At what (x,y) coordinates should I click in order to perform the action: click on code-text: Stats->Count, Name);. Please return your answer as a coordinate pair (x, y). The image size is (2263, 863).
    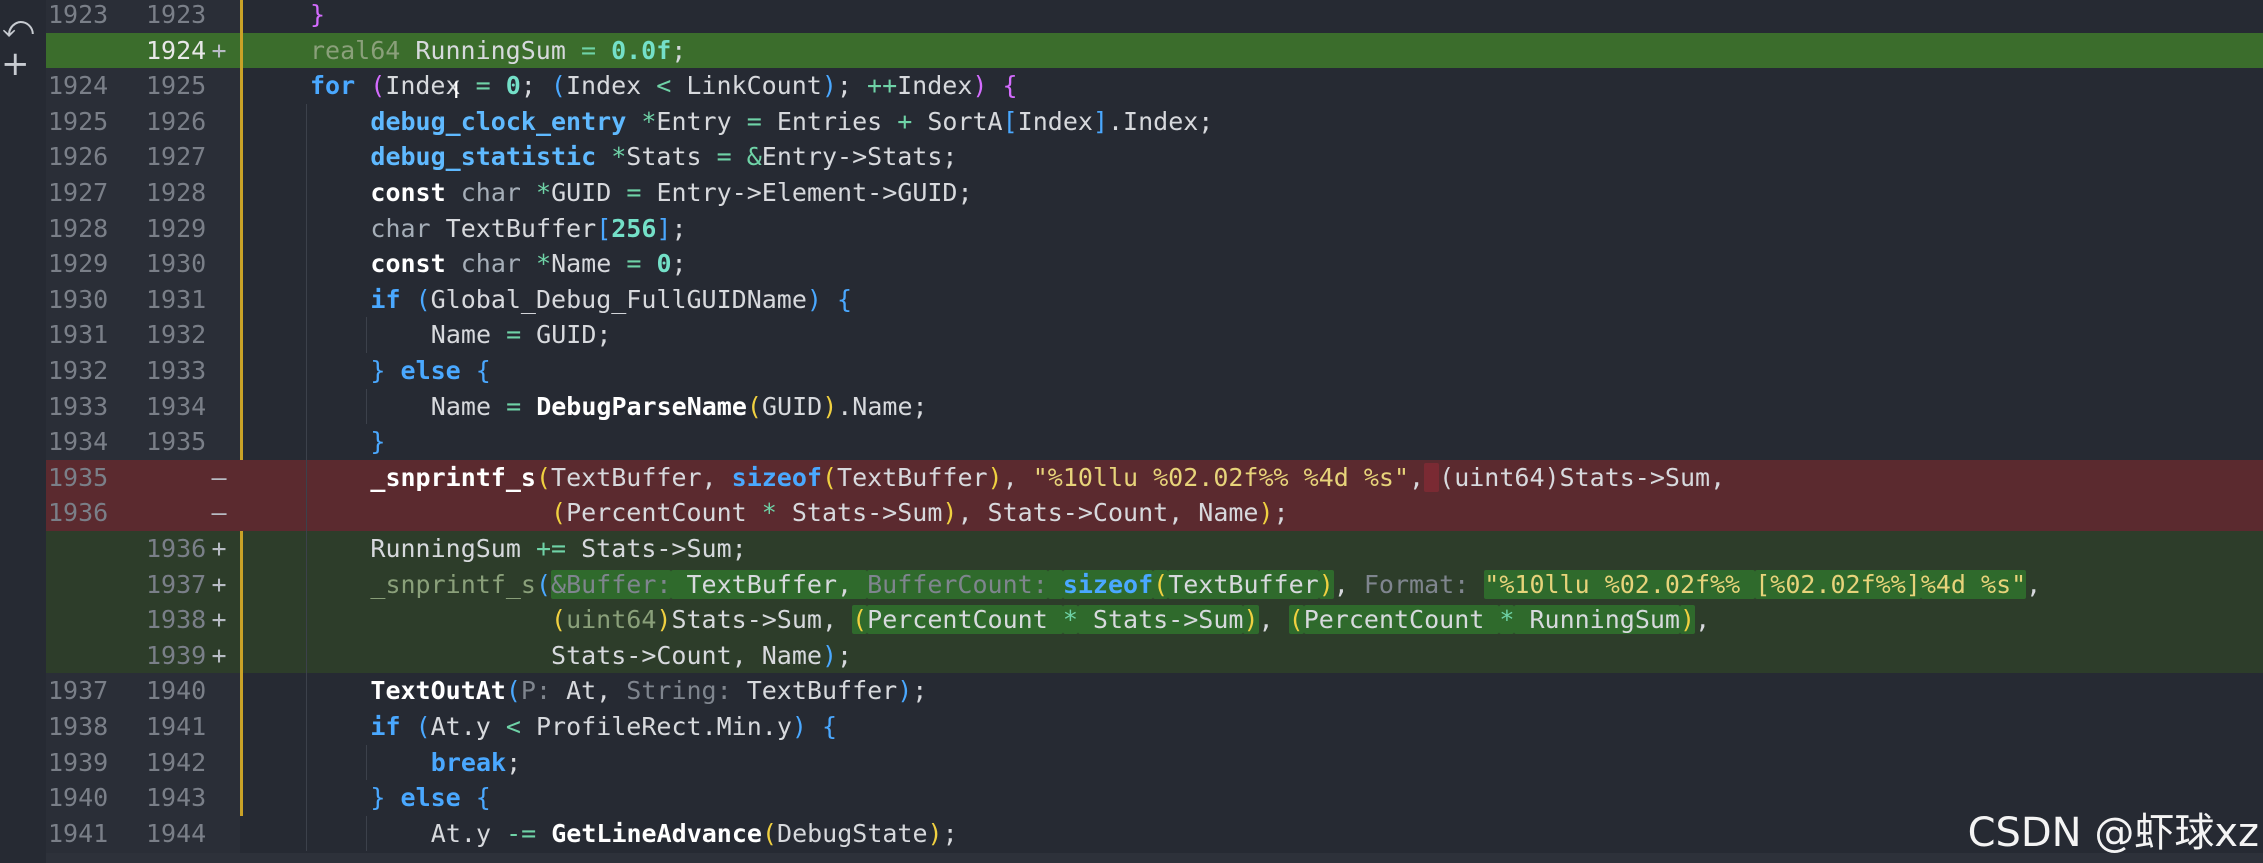
    Looking at the image, I should click on (611, 656).